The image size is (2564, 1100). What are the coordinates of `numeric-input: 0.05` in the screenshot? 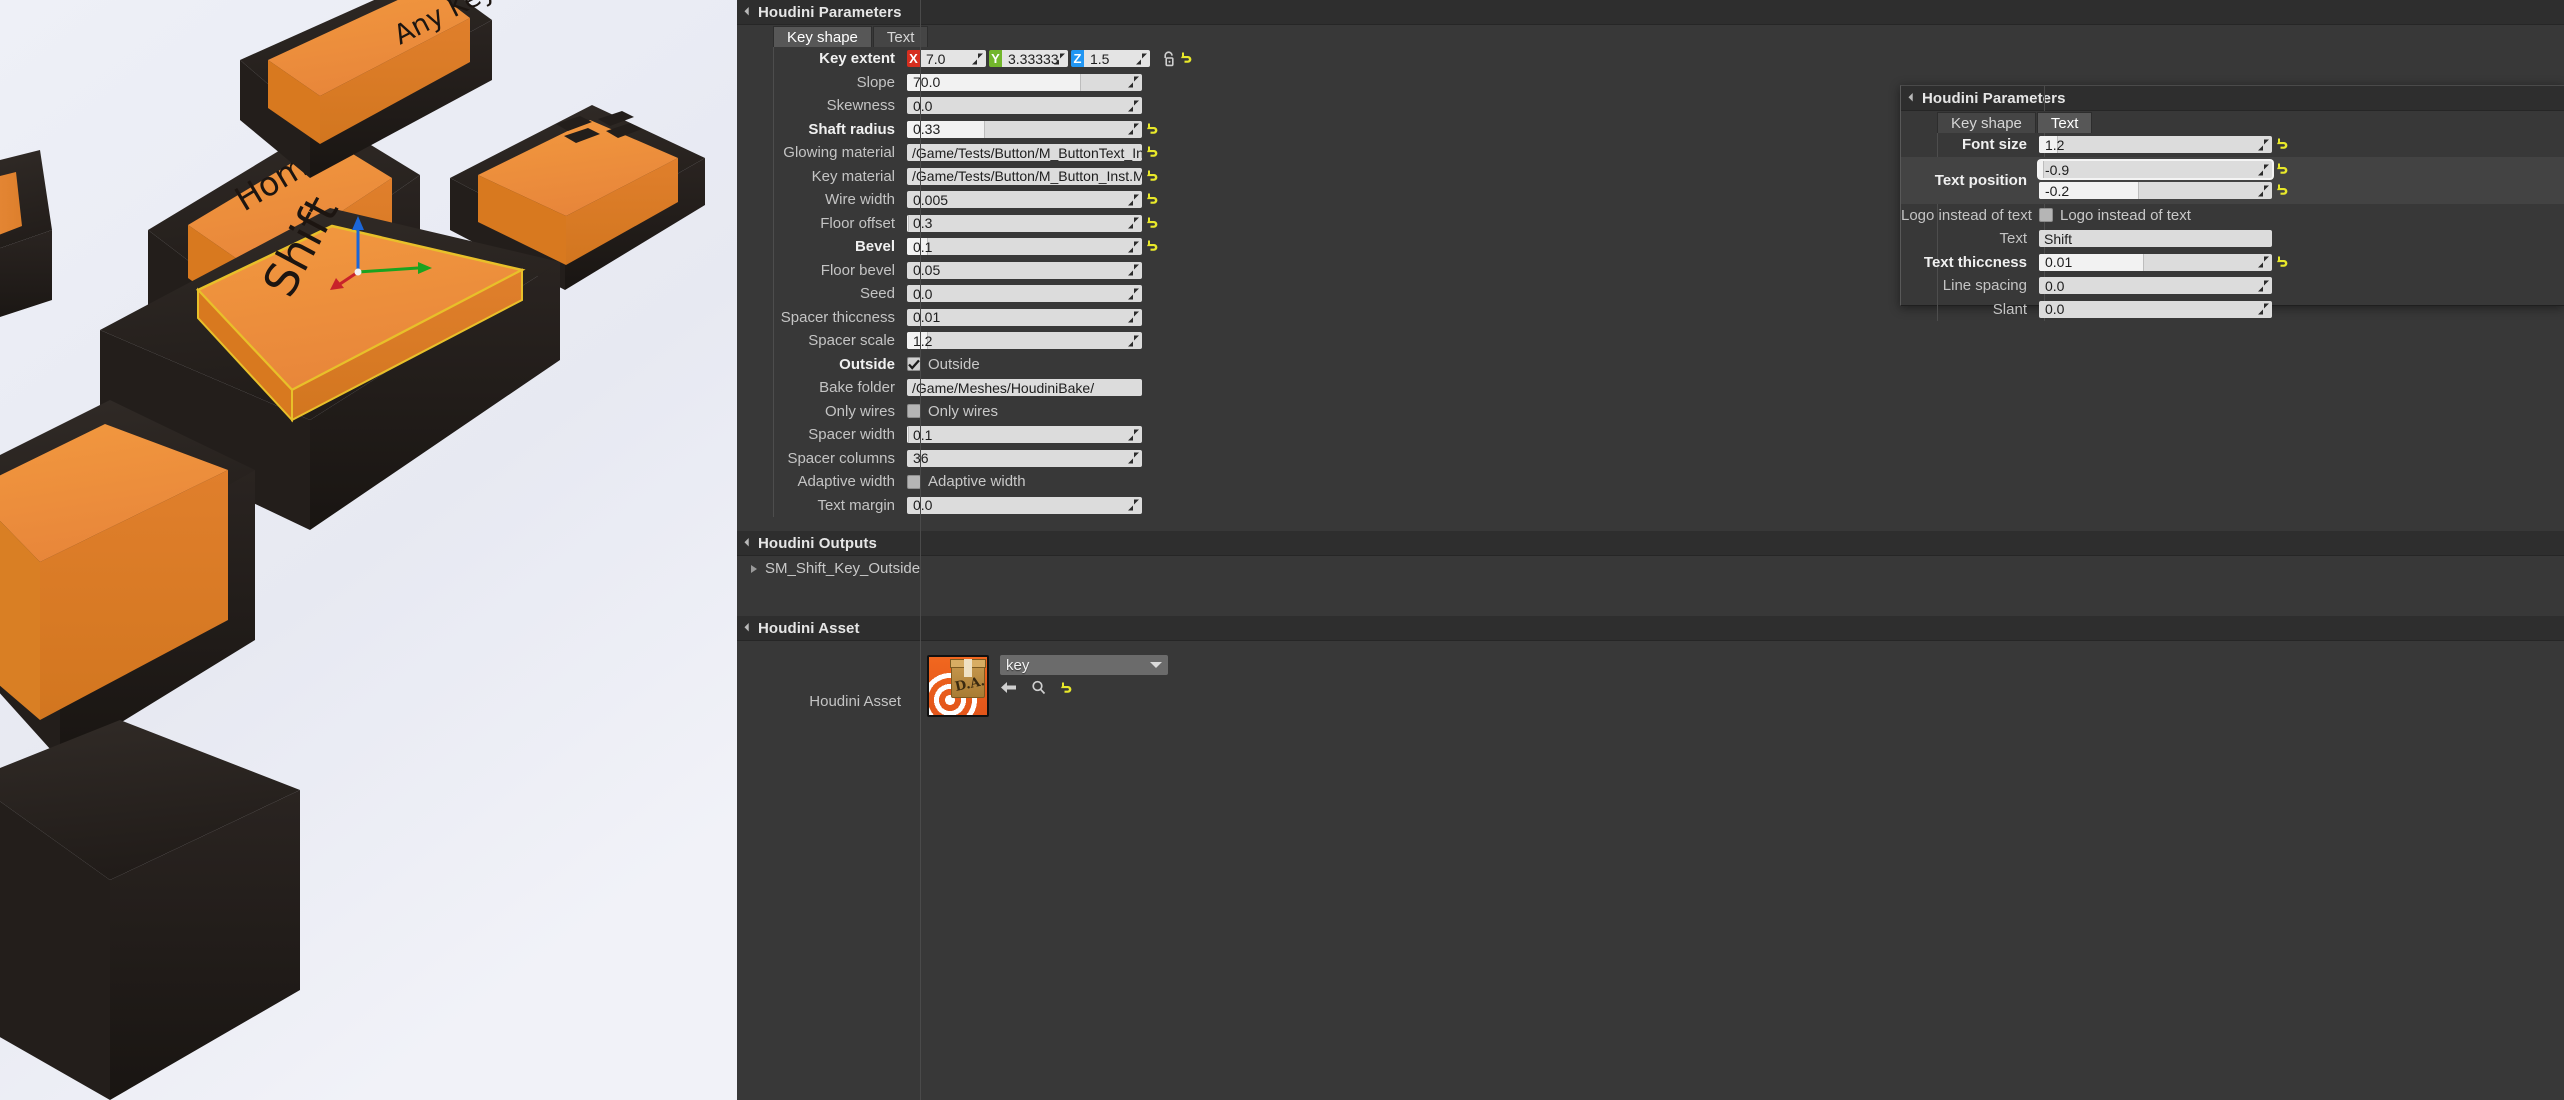 It's located at (1024, 270).